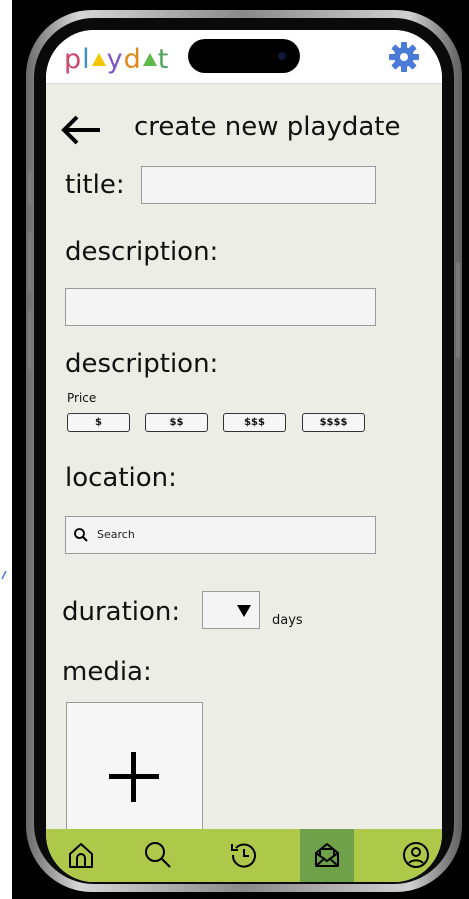  I want to click on page-title: create new playdate, so click(267, 127).